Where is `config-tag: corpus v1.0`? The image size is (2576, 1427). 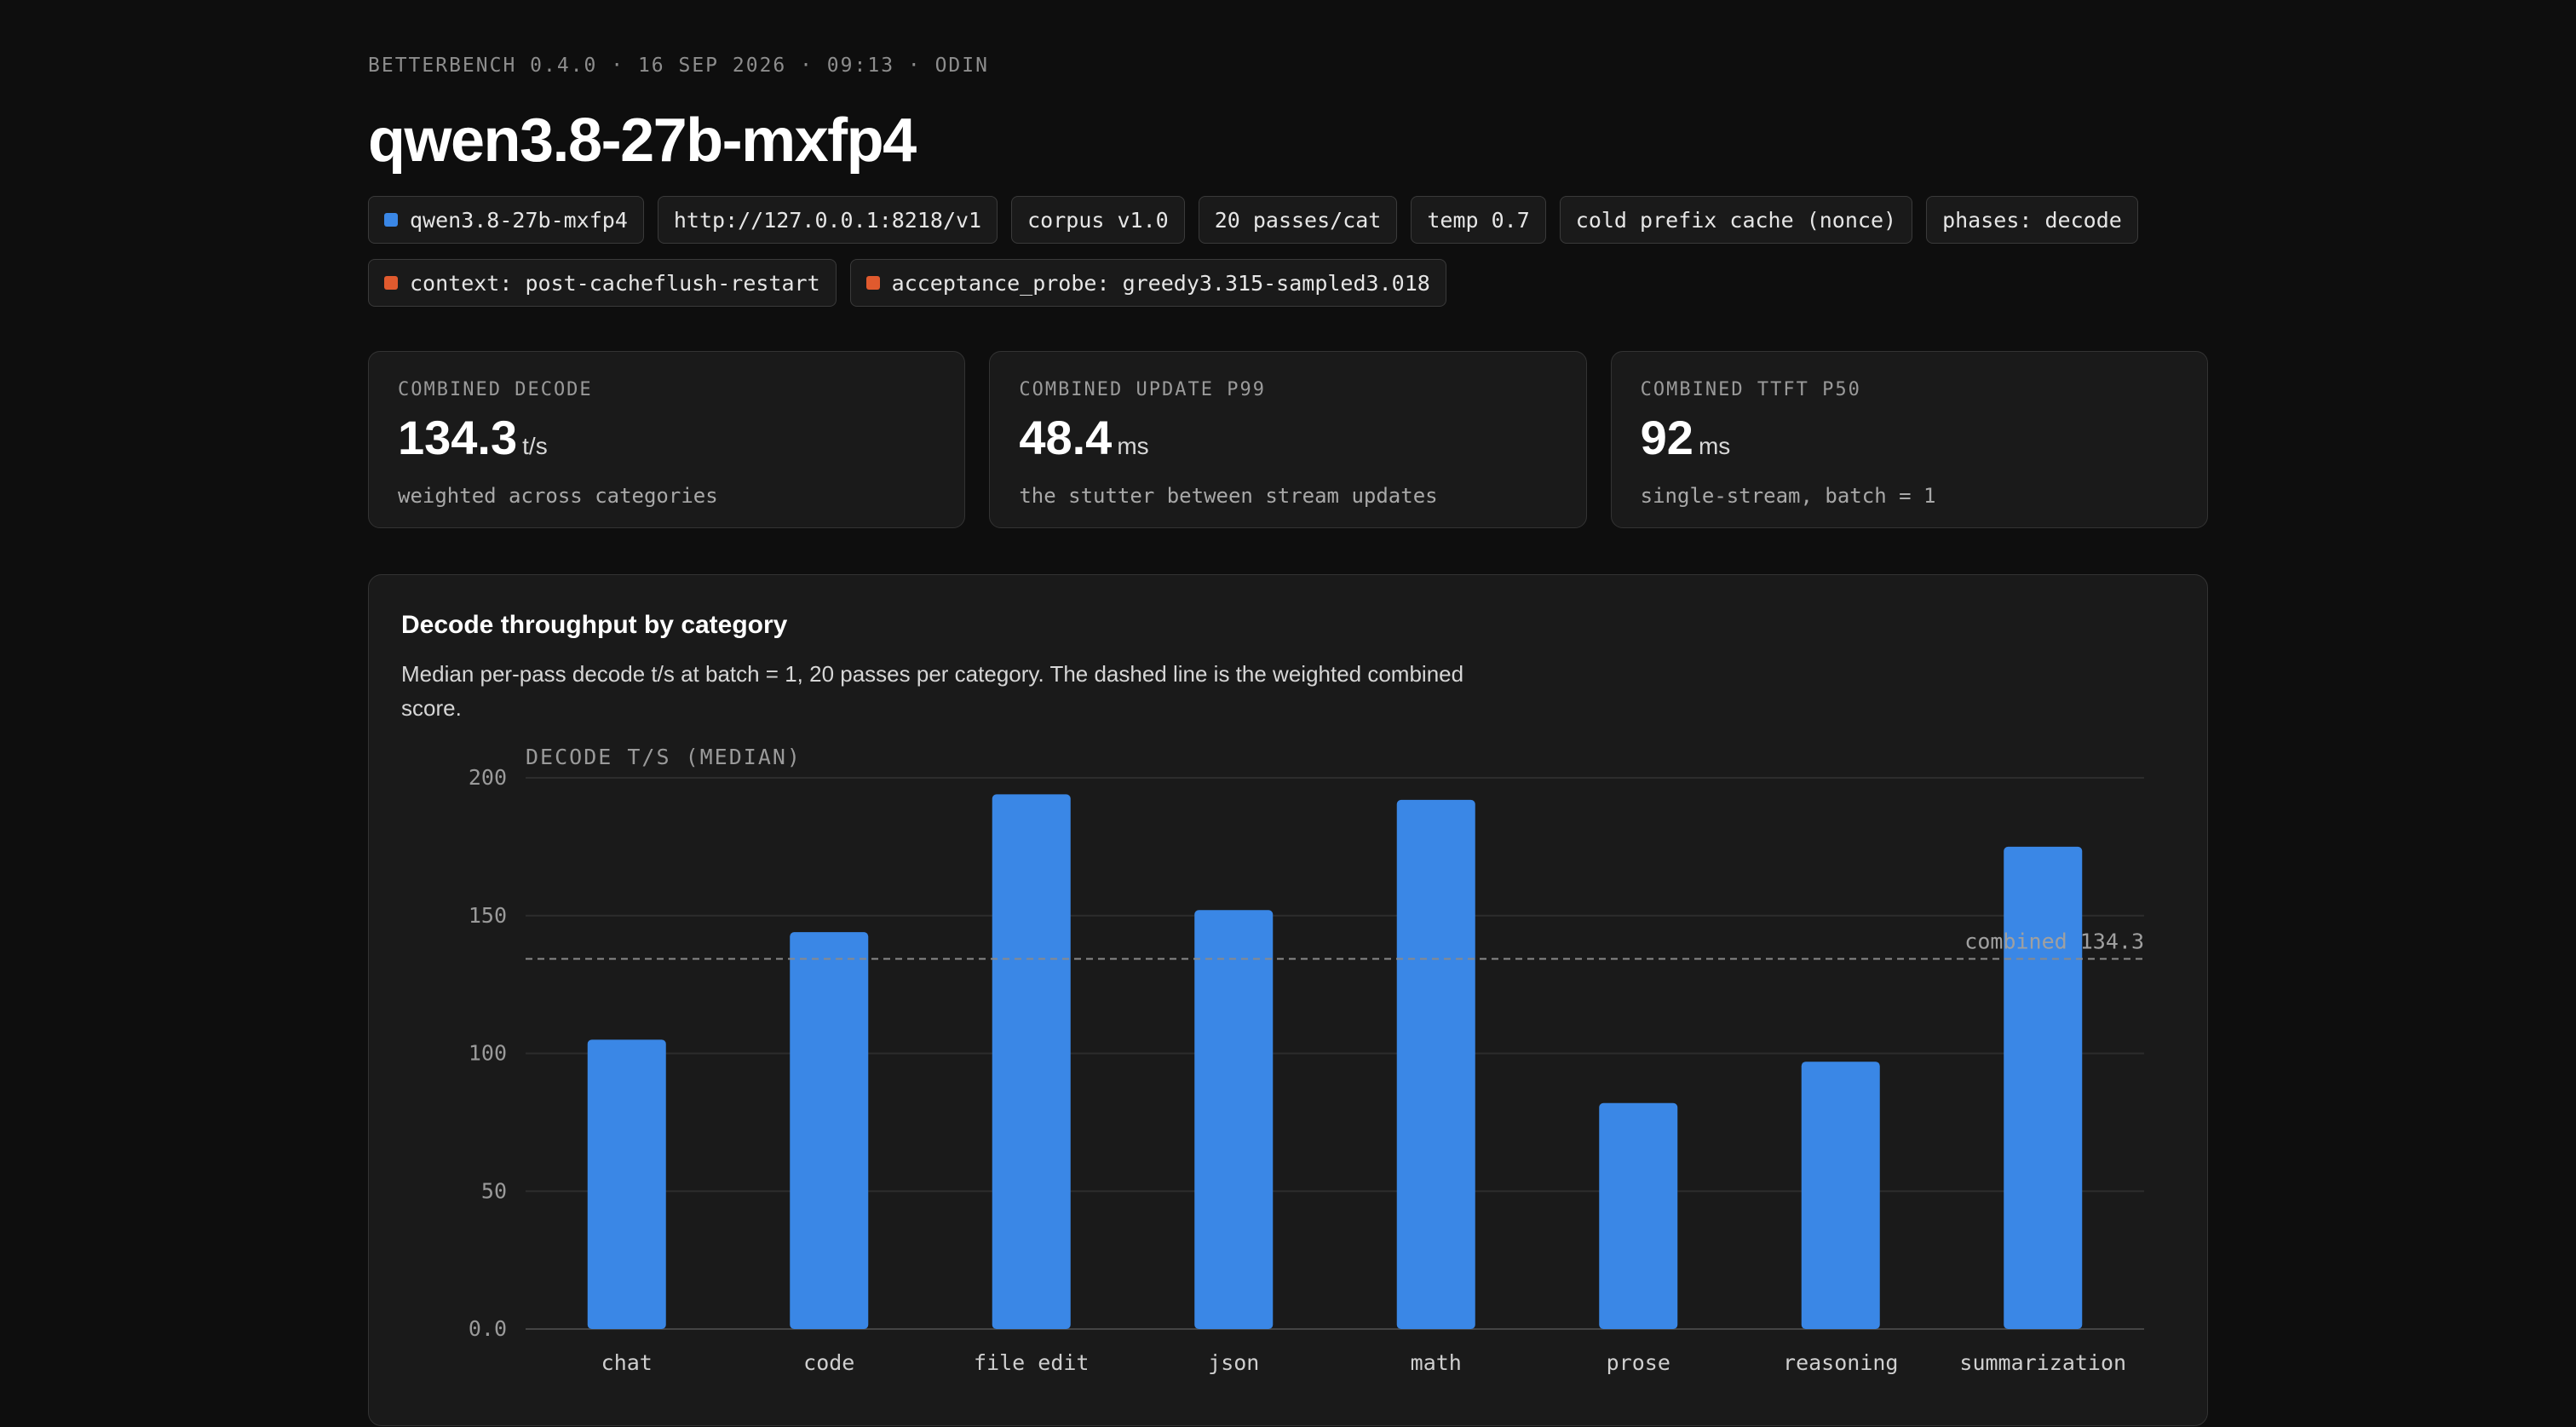
config-tag: corpus v1.0 is located at coordinates (1098, 220).